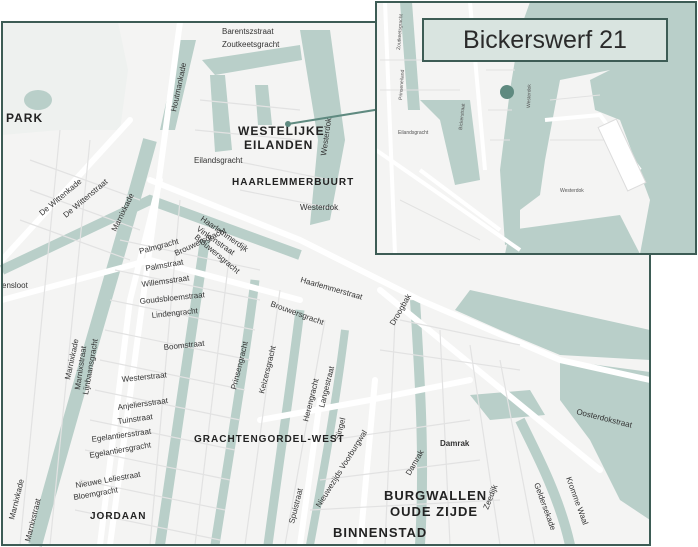 The width and height of the screenshot is (698, 547). Describe the element at coordinates (38, 100) in the screenshot. I see `park-pond` at that location.